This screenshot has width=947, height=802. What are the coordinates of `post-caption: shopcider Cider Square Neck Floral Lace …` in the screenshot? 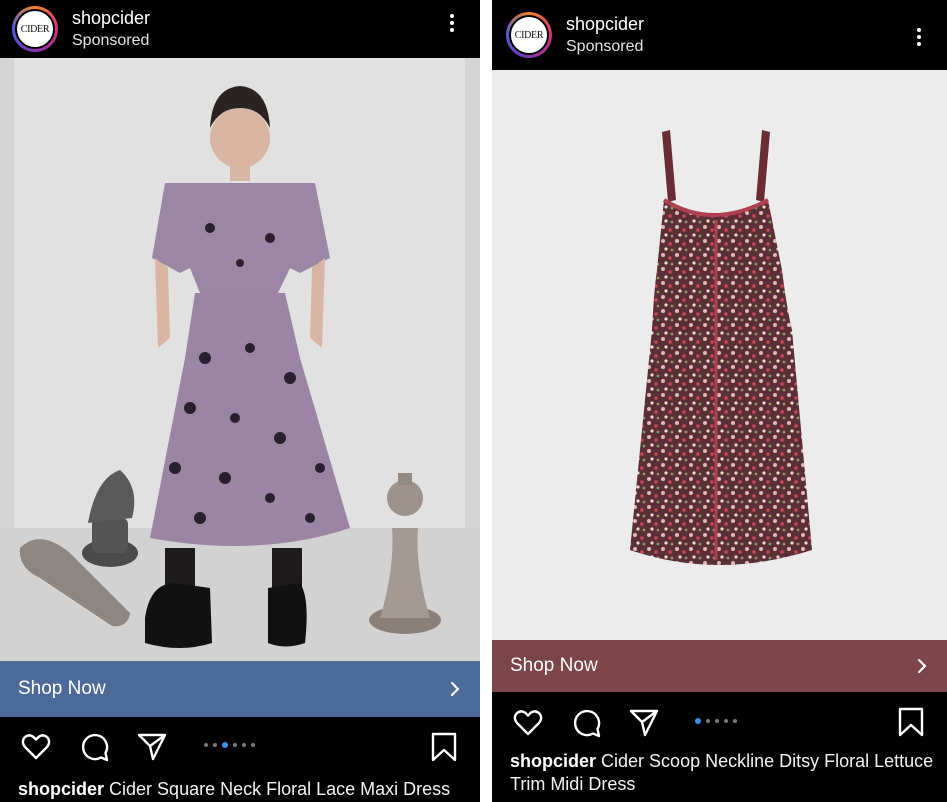 It's located at (240, 789).